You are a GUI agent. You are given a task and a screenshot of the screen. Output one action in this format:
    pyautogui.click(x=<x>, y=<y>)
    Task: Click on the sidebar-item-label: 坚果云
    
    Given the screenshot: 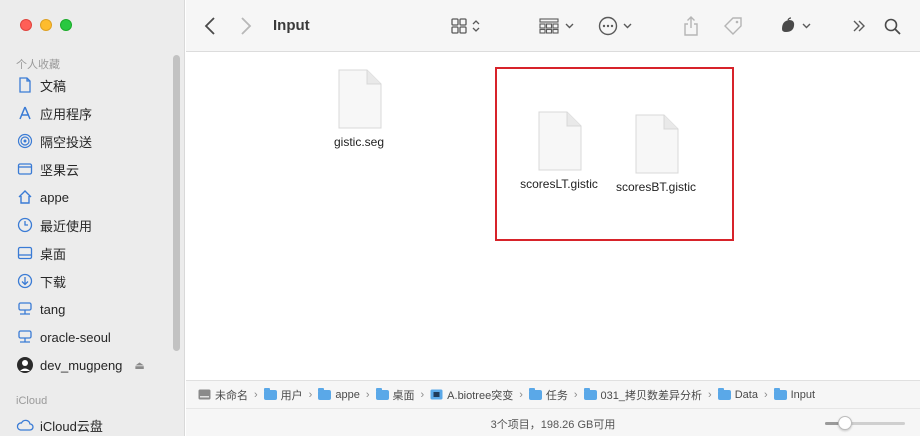 What is the action you would take?
    pyautogui.click(x=60, y=170)
    